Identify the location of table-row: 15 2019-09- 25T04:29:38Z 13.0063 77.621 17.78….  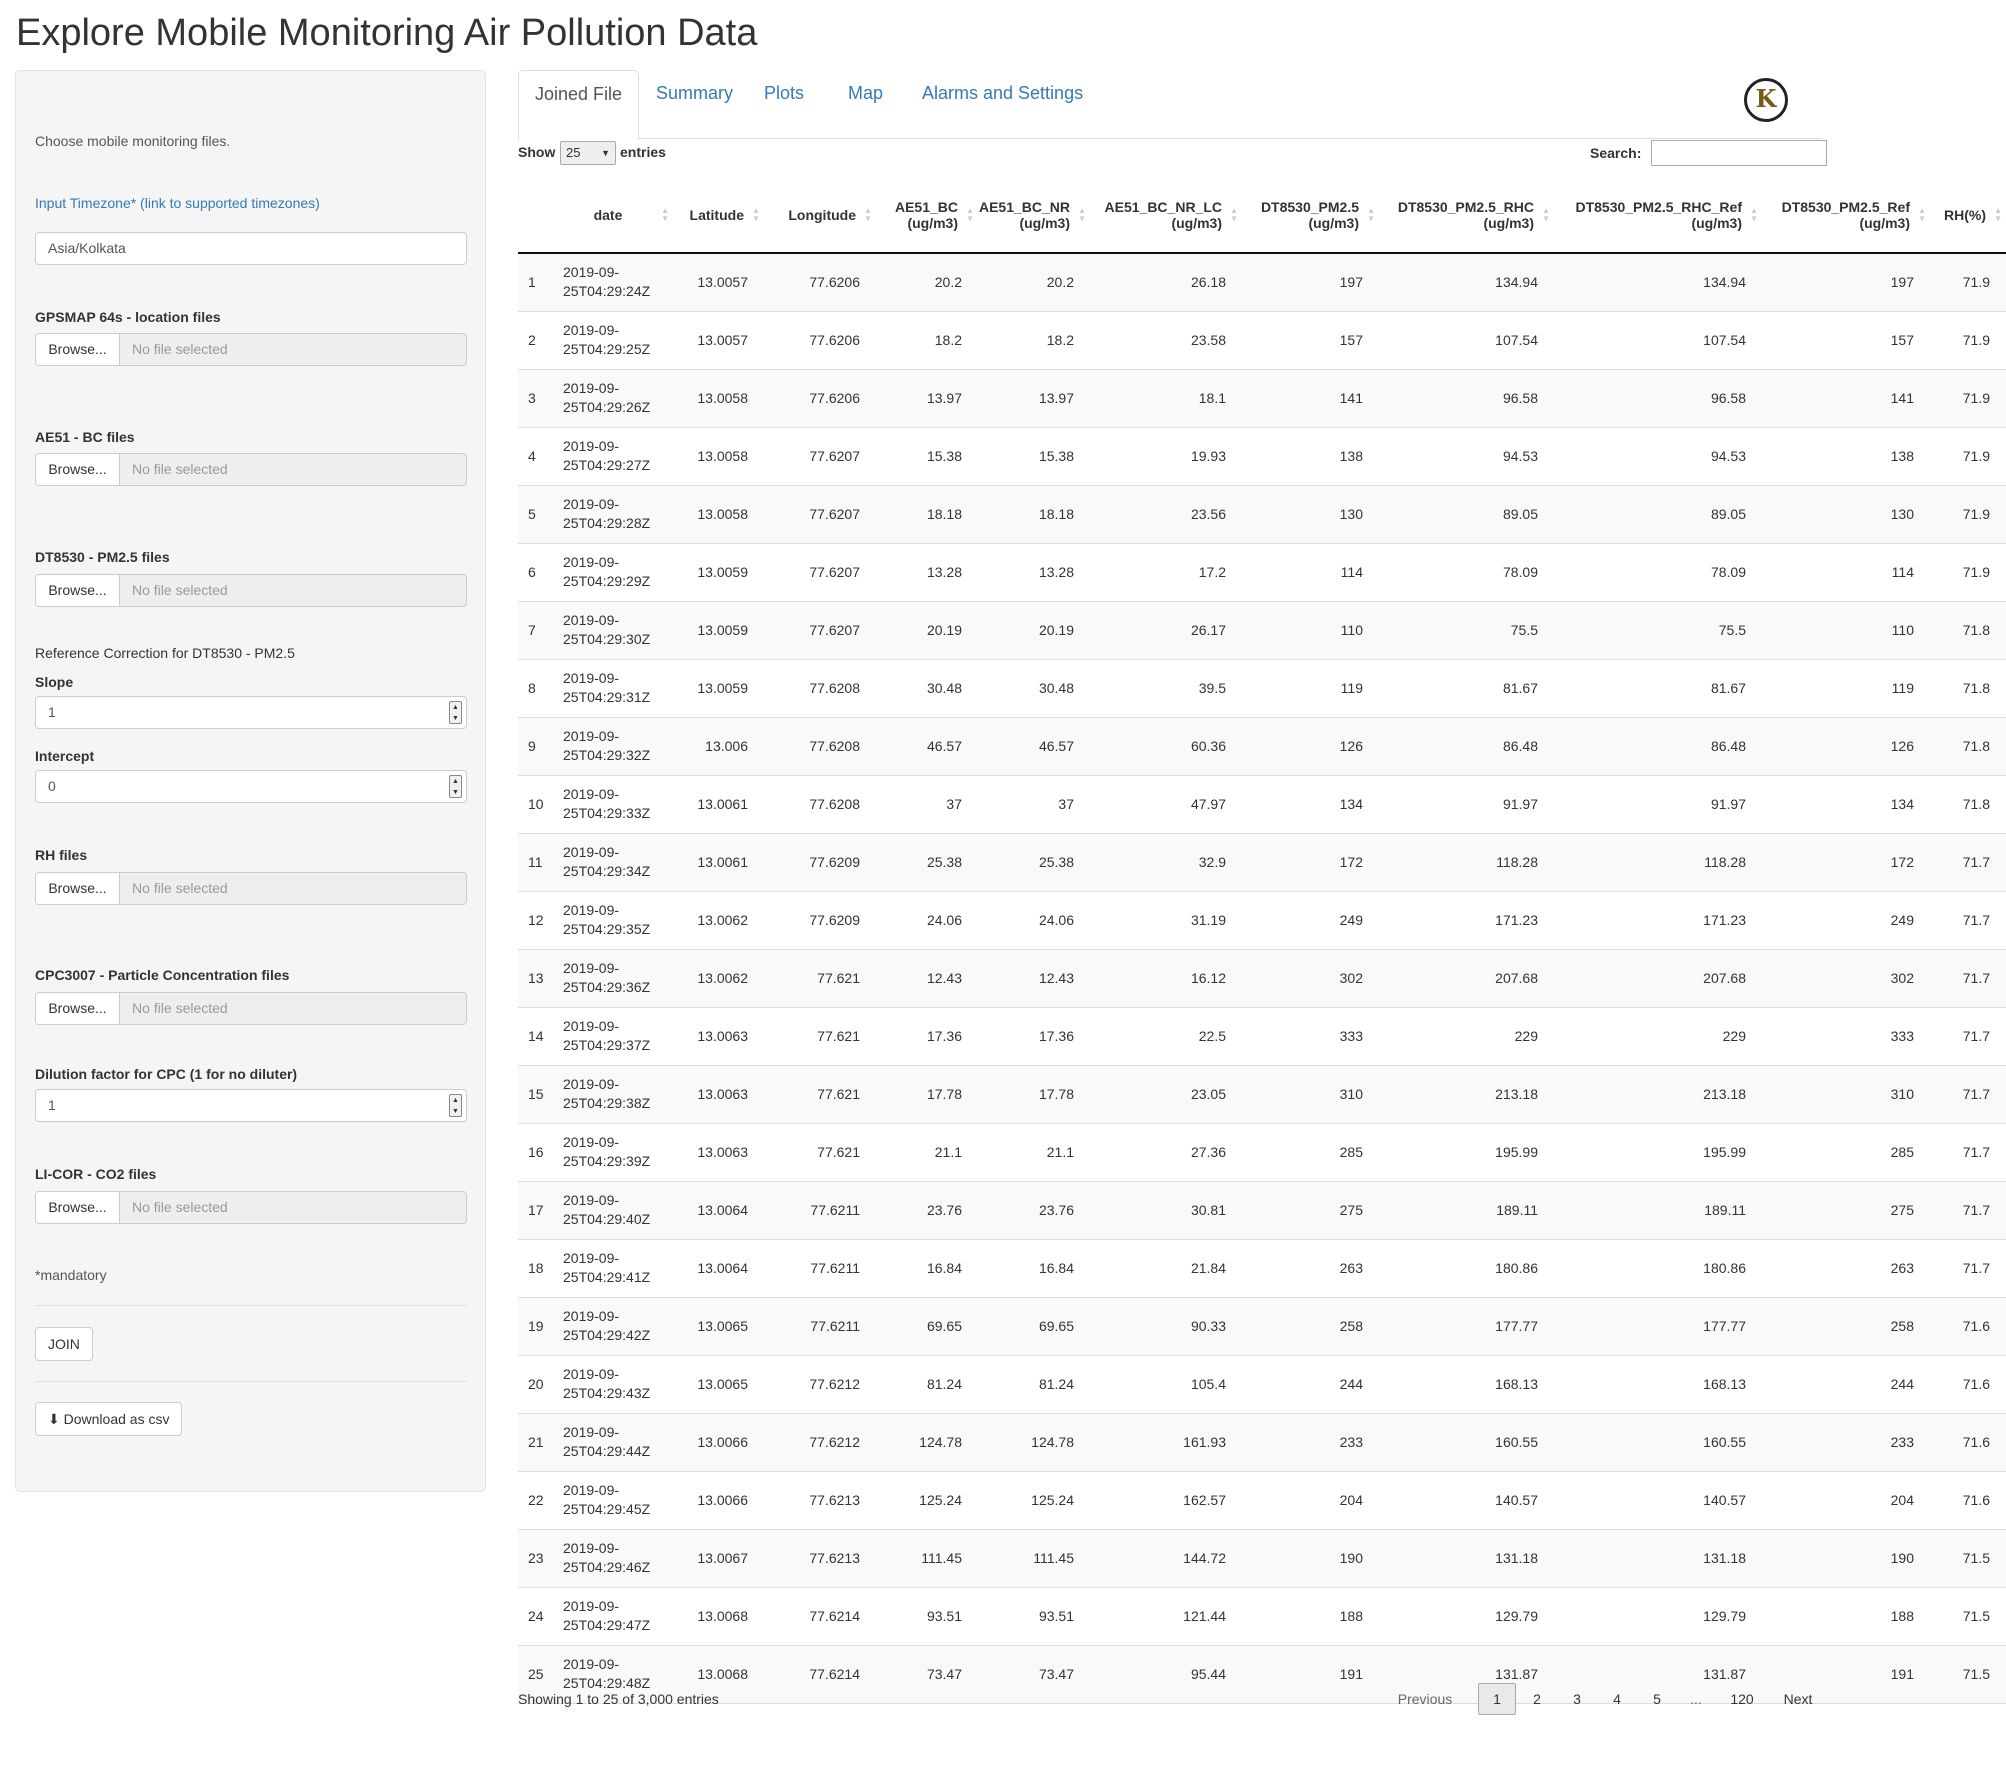
(1262, 1095).